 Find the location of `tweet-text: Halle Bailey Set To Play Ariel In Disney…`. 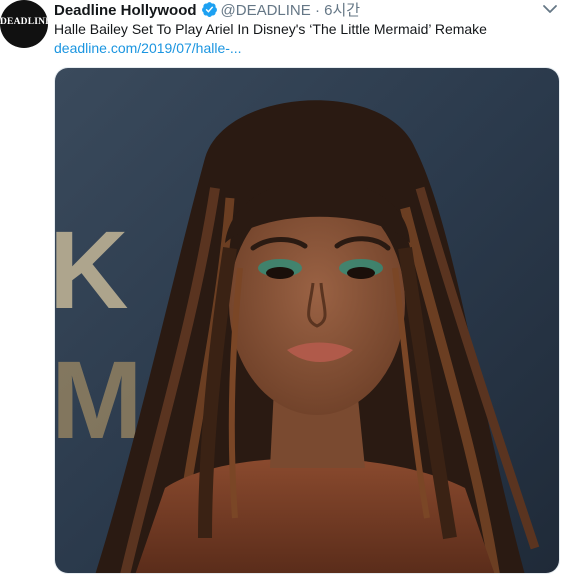

tweet-text: Halle Bailey Set To Play Ariel In Disney… is located at coordinates (270, 29).